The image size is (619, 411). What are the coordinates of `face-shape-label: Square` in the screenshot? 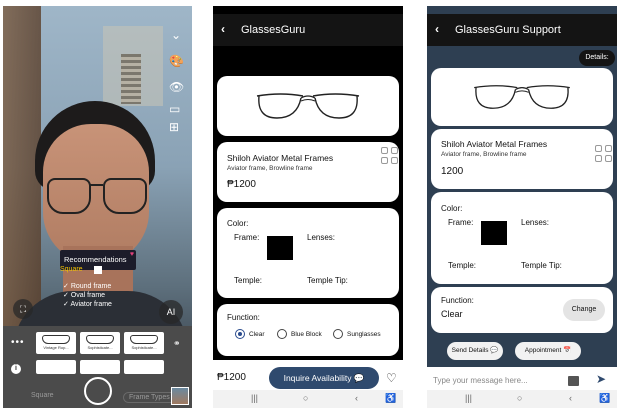 It's located at (71, 269).